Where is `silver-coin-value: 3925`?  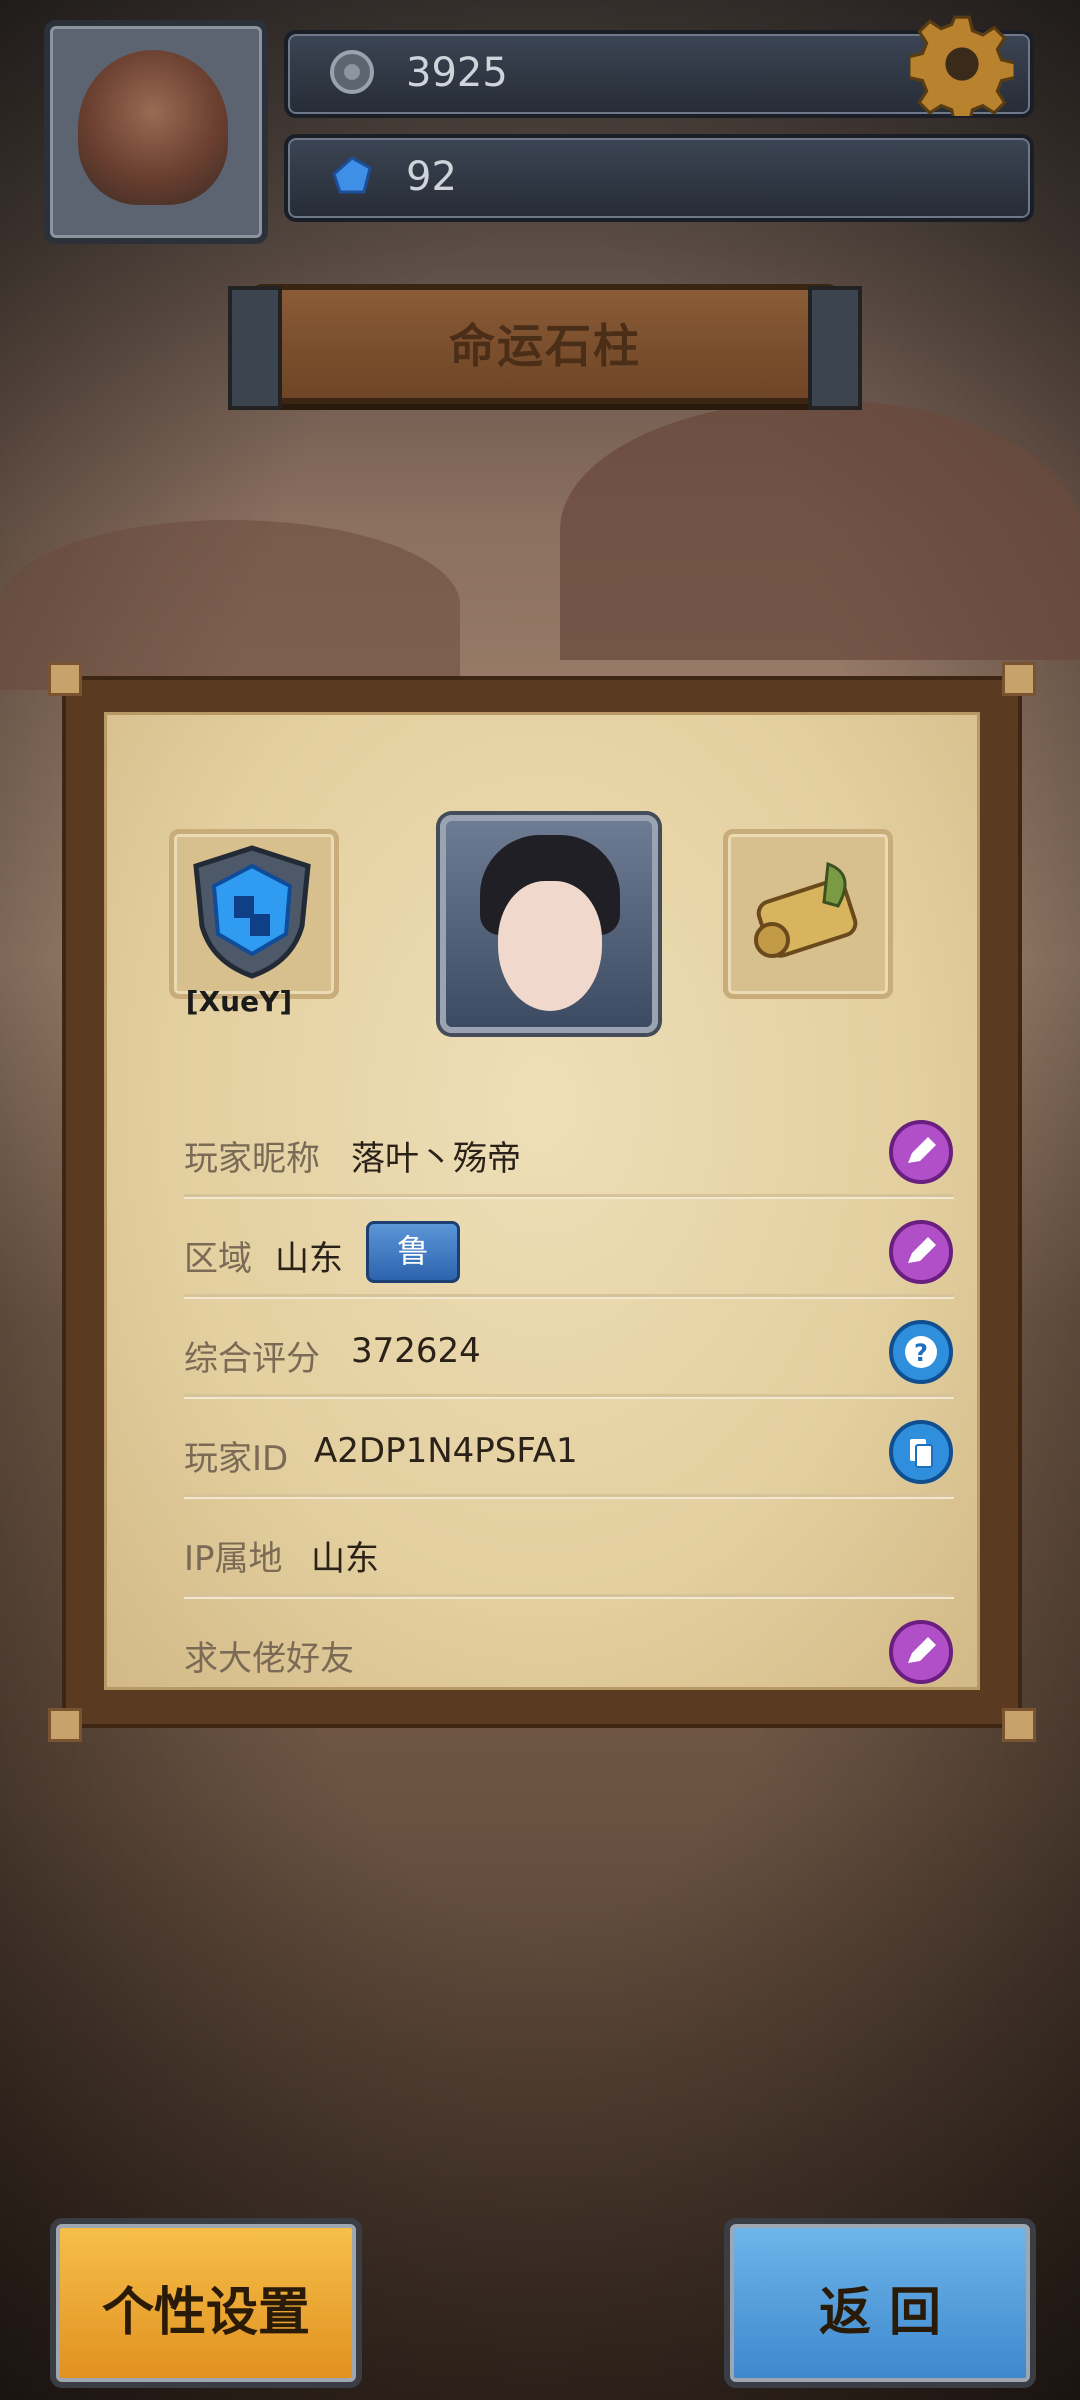
silver-coin-value: 3925 is located at coordinates (457, 73).